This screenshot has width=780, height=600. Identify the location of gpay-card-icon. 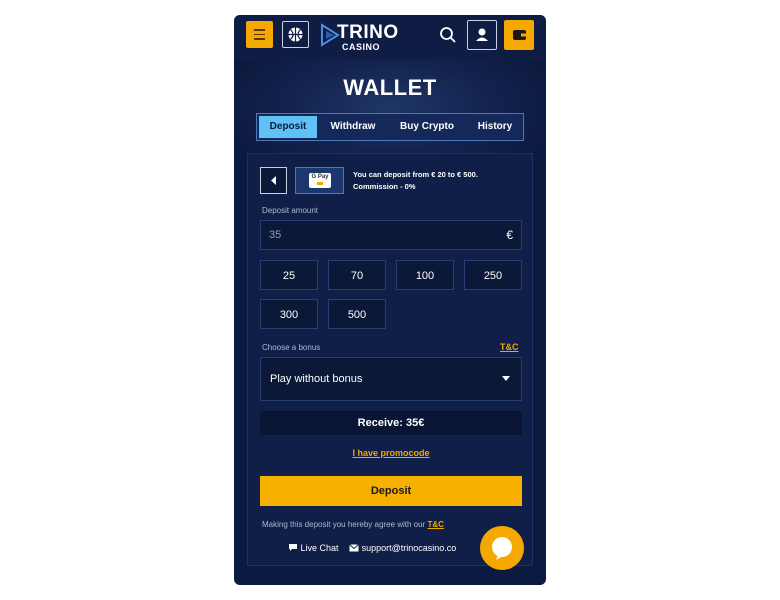
(320, 183).